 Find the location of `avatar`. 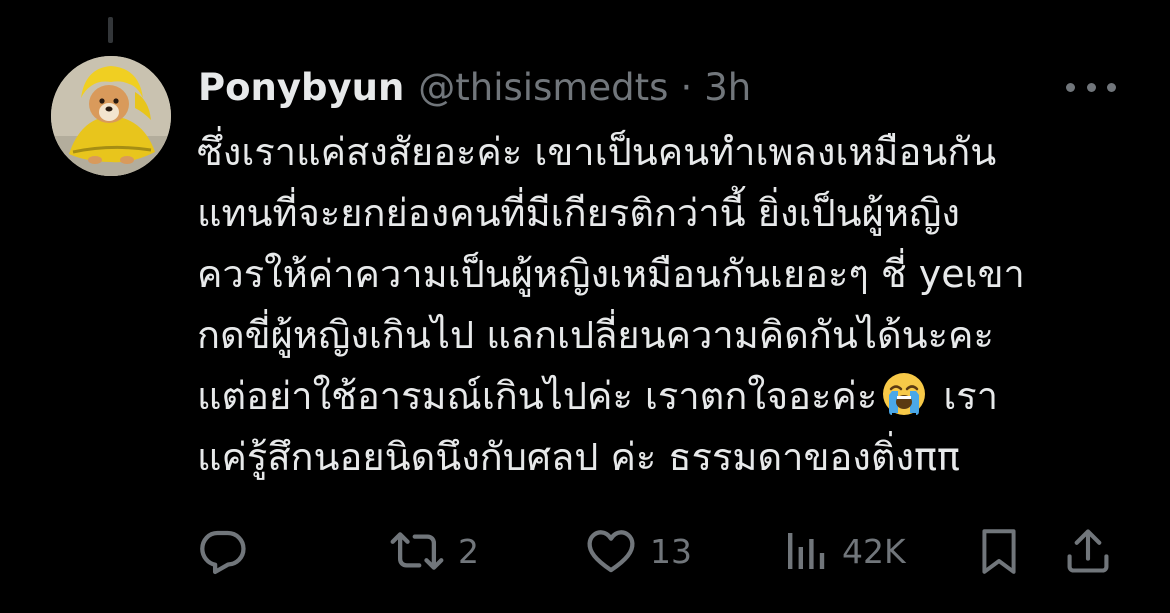

avatar is located at coordinates (111, 116).